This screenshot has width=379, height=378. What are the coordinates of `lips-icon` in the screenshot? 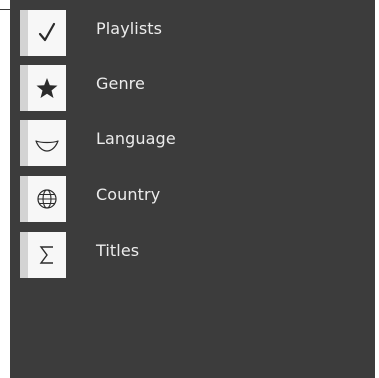 It's located at (43, 143).